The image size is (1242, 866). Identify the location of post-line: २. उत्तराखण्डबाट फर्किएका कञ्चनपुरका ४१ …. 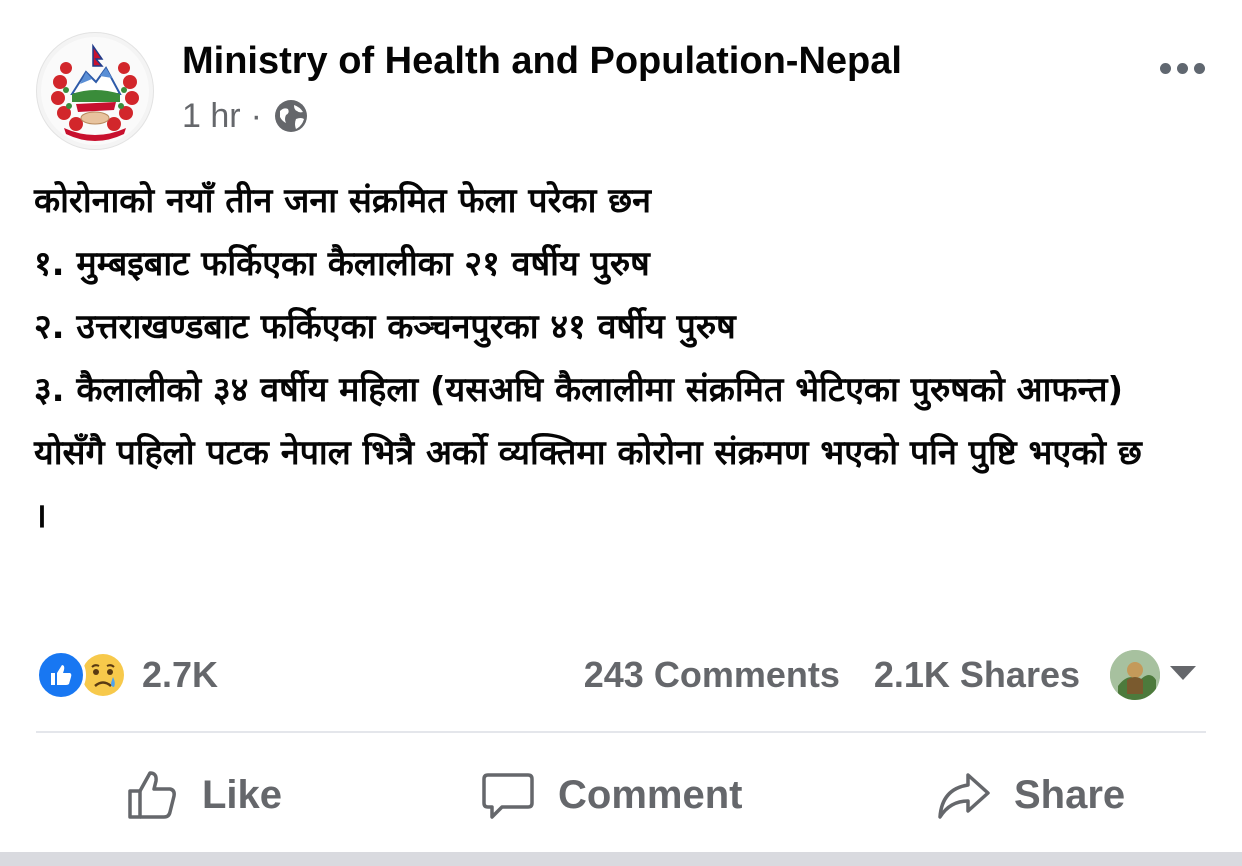
(385, 327).